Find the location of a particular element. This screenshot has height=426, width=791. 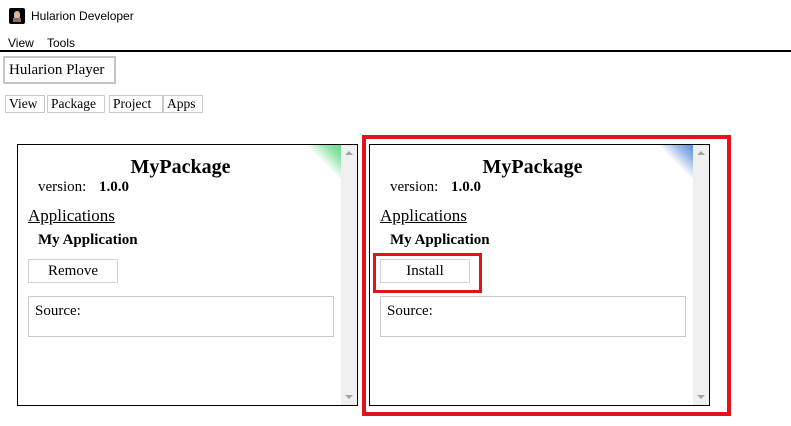

menu-bar: View Tools is located at coordinates (395, 43).